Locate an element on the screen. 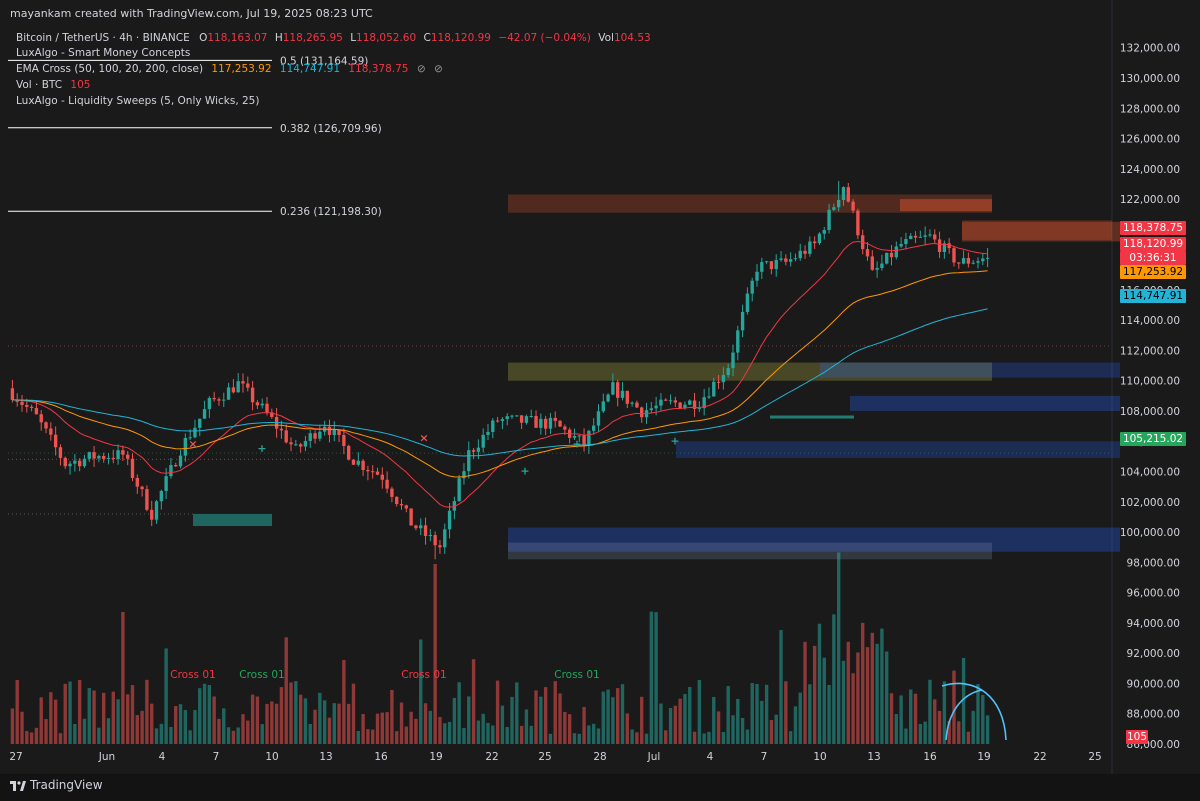 This screenshot has height=801, width=1200. close-value: 118,120.99 is located at coordinates (460, 38).